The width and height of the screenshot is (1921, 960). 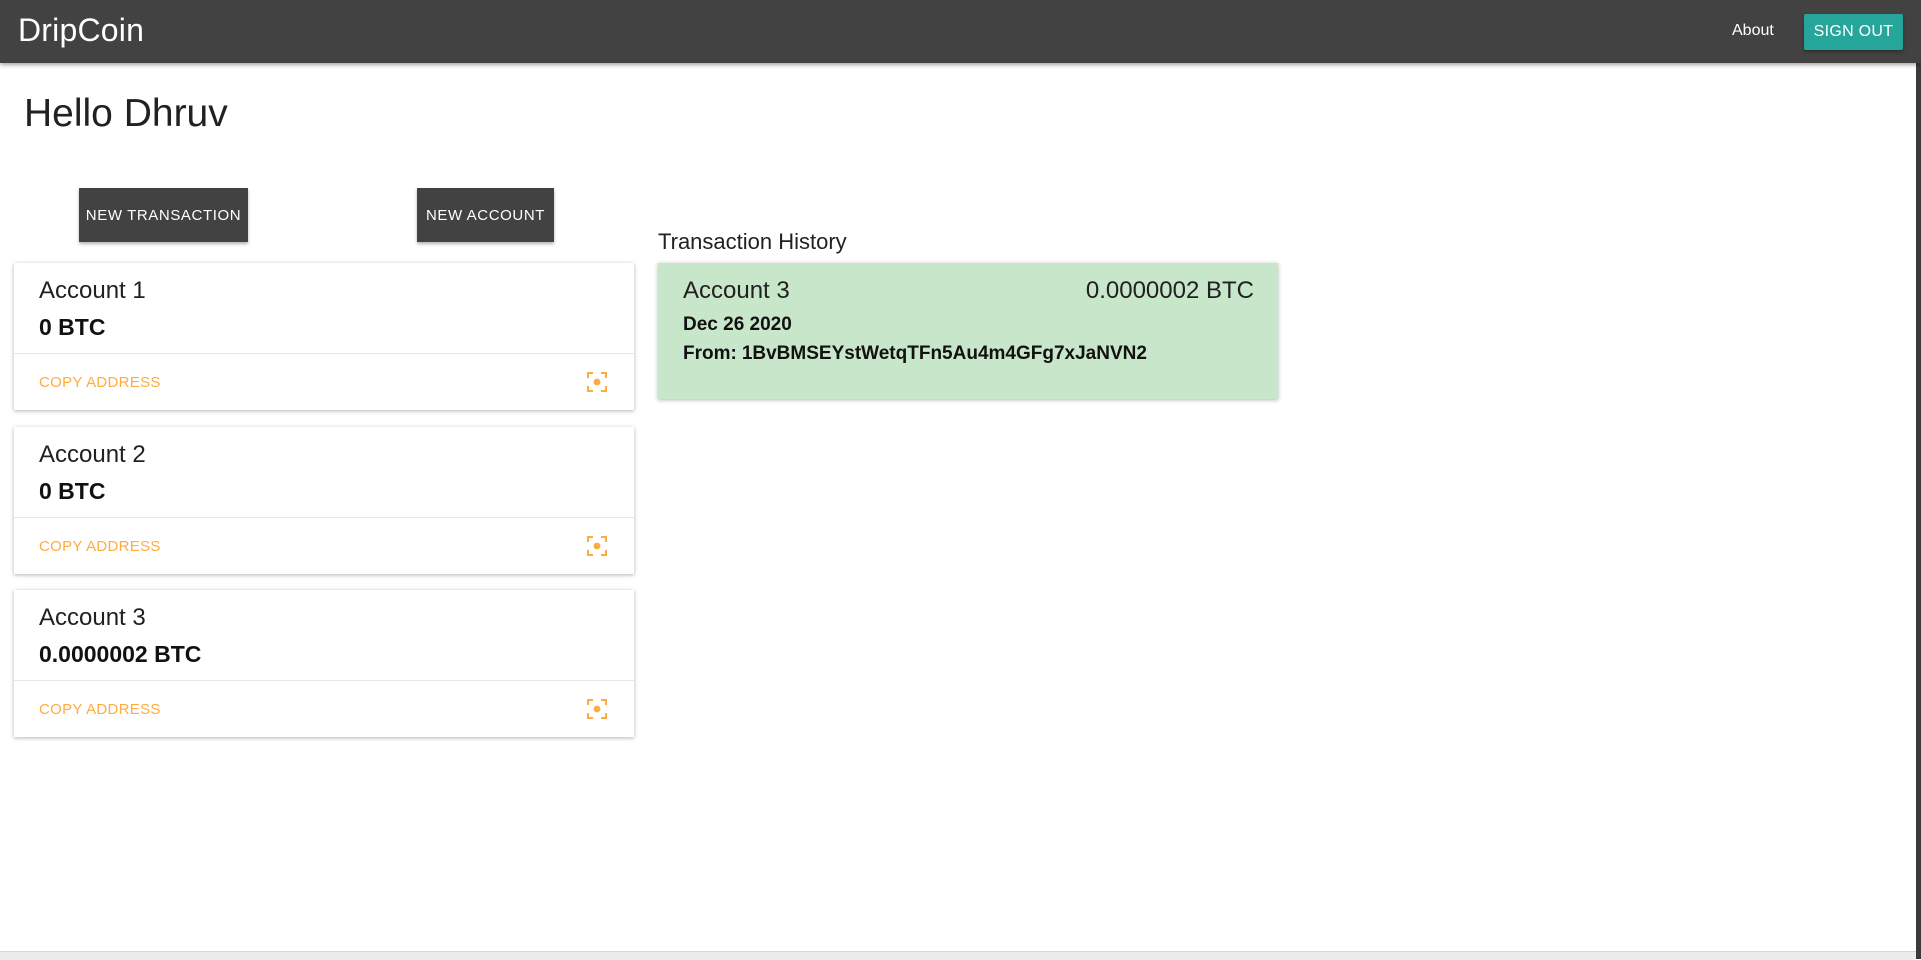 What do you see at coordinates (324, 336) in the screenshot?
I see `account-card: Account 1 0 BTC COPY ADDRESS` at bounding box center [324, 336].